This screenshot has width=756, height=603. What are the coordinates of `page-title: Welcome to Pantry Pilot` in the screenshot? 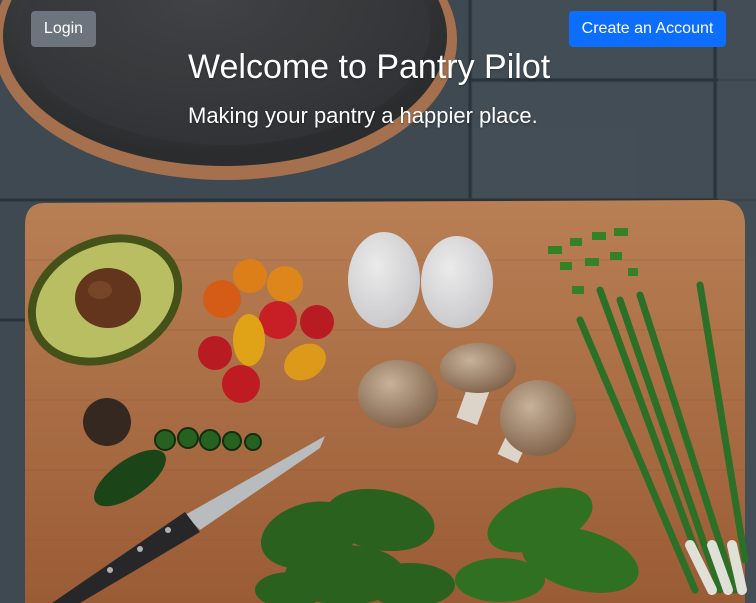 It's located at (369, 67).